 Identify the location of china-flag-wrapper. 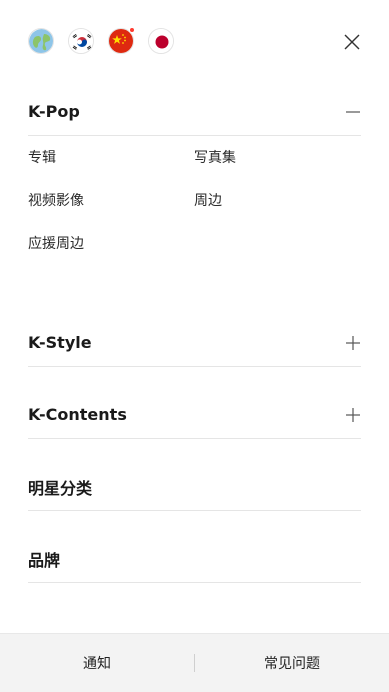
(121, 40).